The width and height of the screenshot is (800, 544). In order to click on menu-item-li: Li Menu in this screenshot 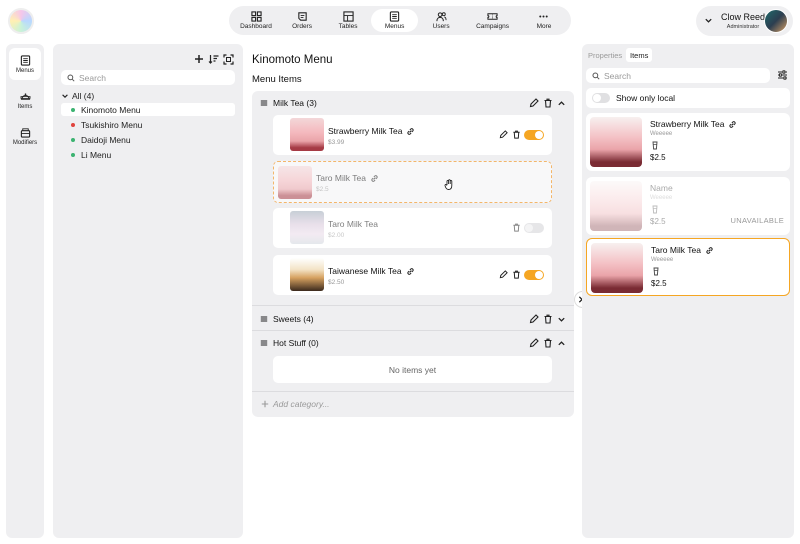, I will do `click(148, 154)`.